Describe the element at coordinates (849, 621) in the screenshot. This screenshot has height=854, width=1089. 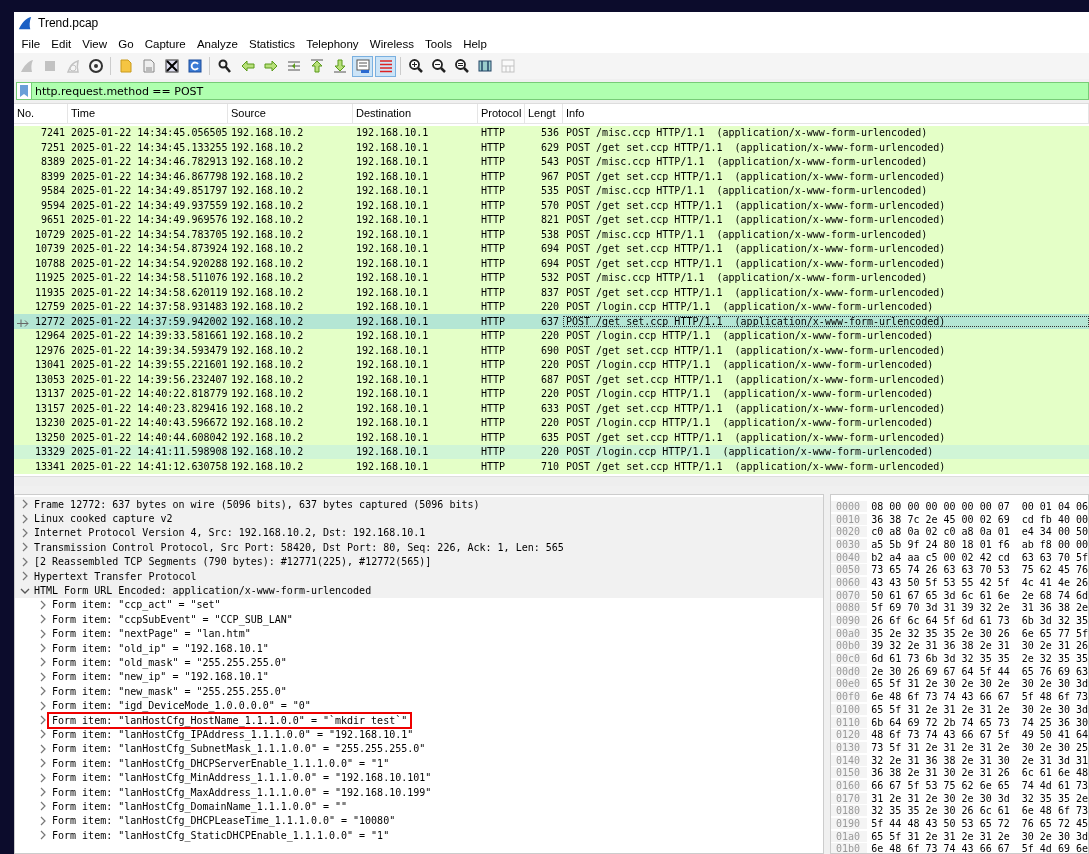
I see `byte-offset: 0090` at that location.